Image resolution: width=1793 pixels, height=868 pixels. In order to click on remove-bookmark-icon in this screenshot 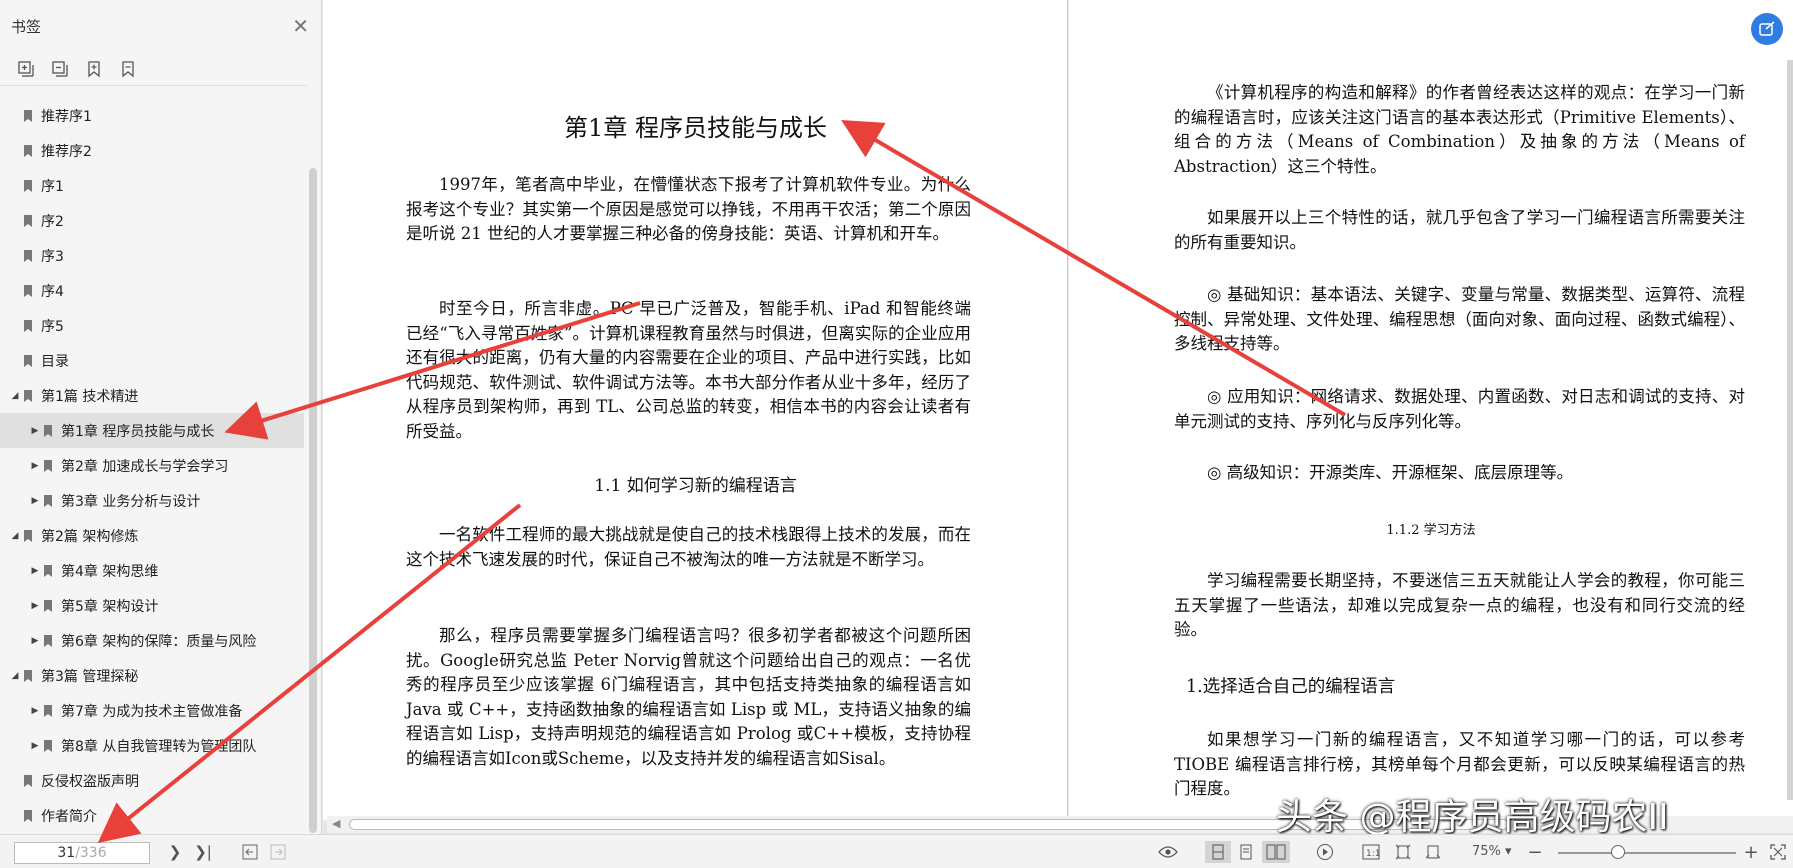, I will do `click(128, 69)`.